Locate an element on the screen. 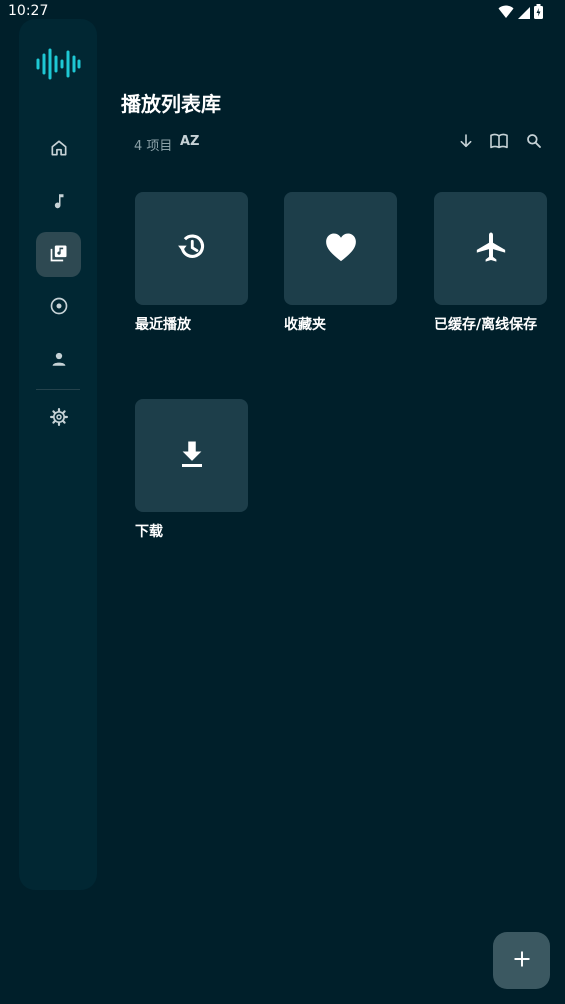 Image resolution: width=565 pixels, height=1004 pixels. wifi-icon is located at coordinates (506, 13).